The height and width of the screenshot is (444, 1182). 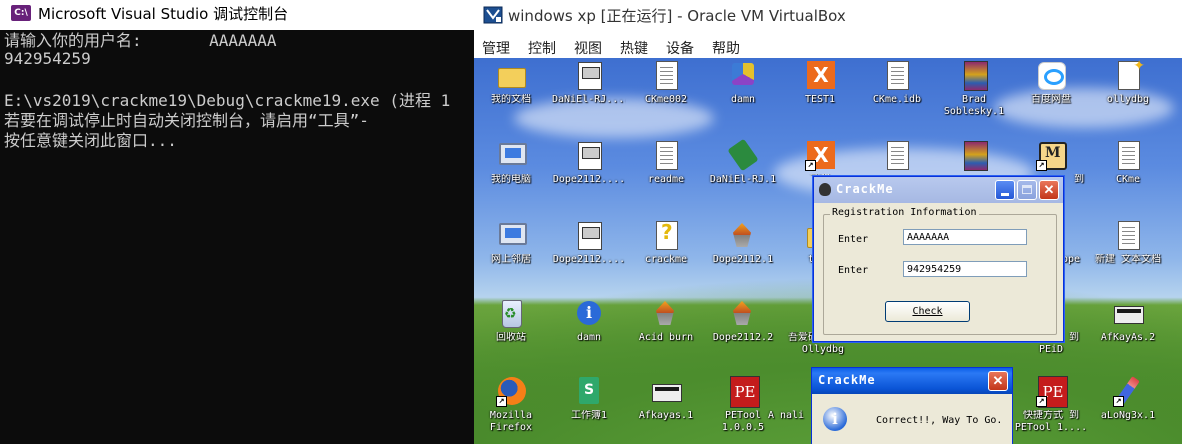 I want to click on virtualbox-titlebar: windows xp [正在运行] - Oracle VM VirtualBox, so click(x=828, y=16).